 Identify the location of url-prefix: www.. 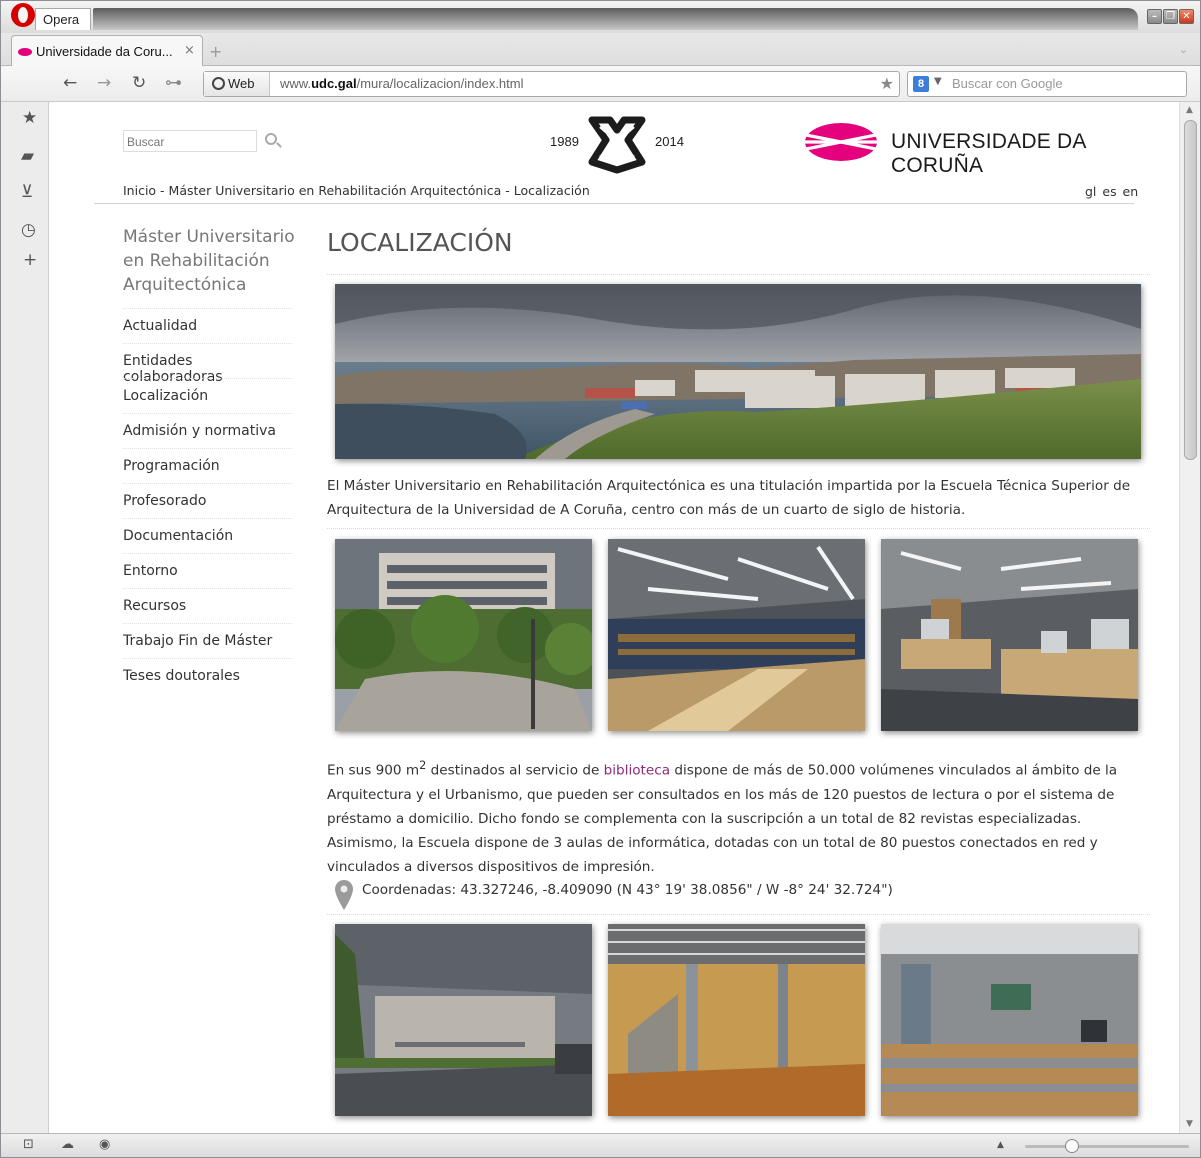
(296, 83).